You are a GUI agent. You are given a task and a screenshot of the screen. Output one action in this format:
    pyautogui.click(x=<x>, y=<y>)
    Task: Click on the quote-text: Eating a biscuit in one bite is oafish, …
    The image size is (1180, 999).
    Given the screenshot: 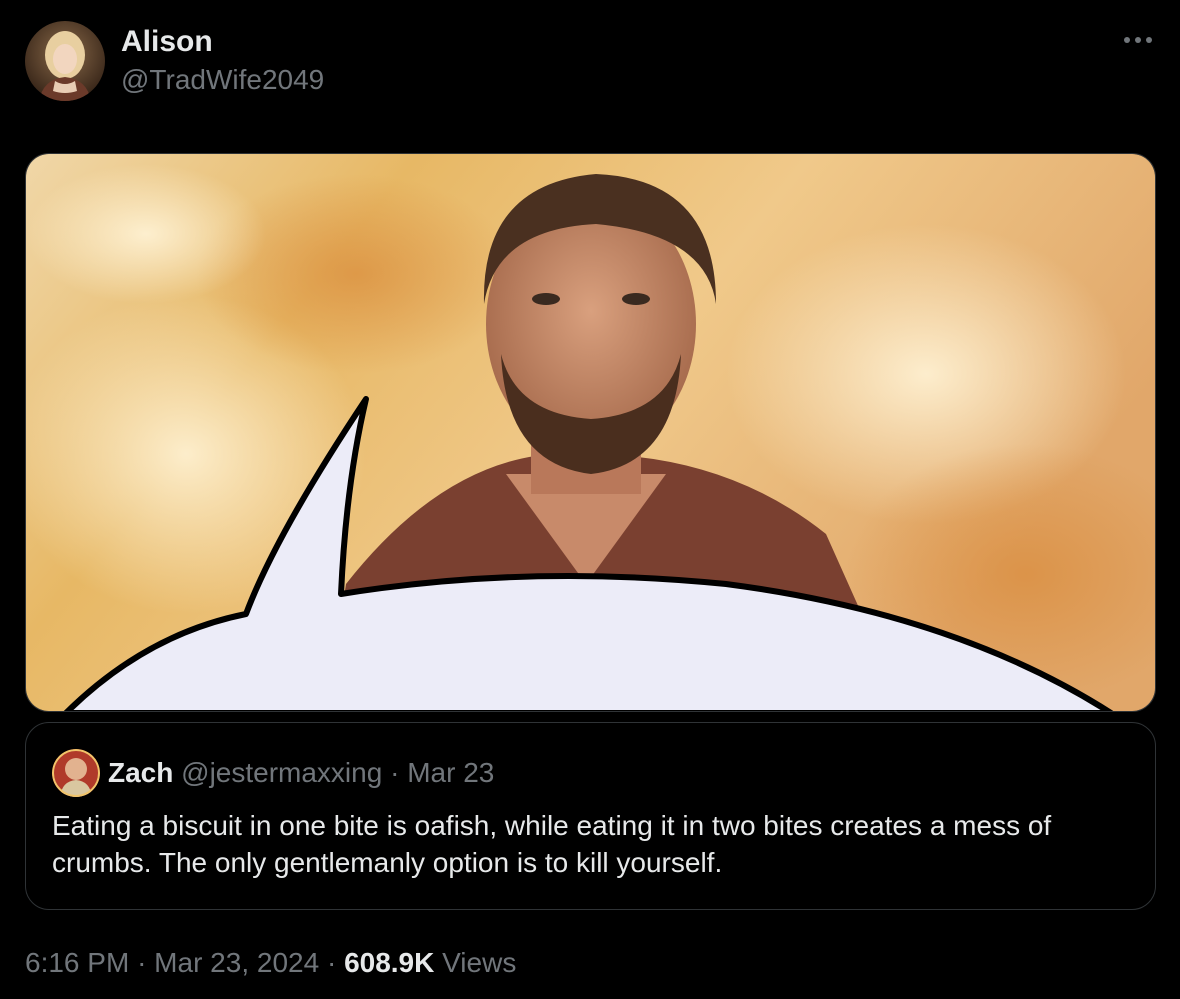 What is the action you would take?
    pyautogui.click(x=552, y=844)
    